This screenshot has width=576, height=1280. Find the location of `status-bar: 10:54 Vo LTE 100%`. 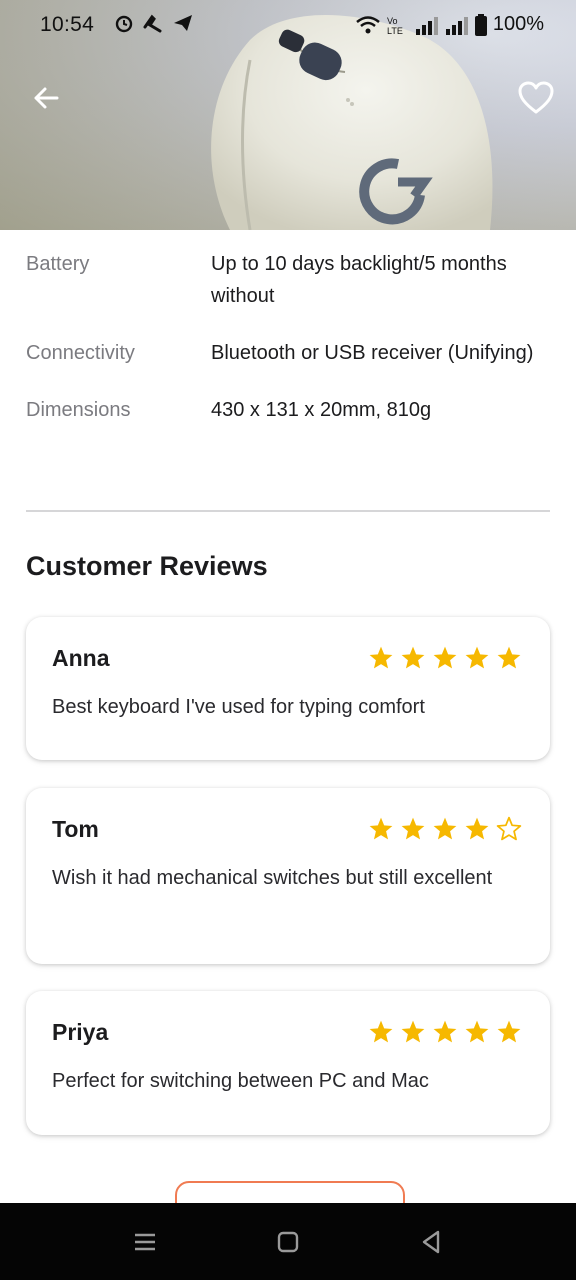

status-bar: 10:54 Vo LTE 100% is located at coordinates (288, 26).